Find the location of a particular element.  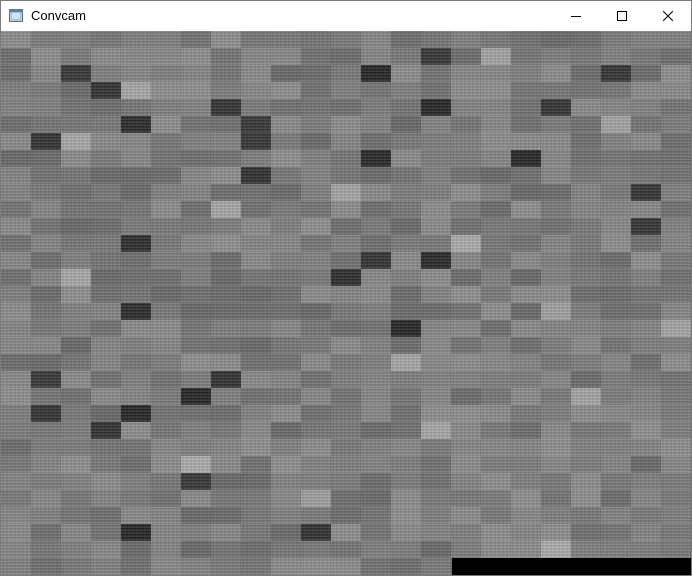

close-button is located at coordinates (668, 16).